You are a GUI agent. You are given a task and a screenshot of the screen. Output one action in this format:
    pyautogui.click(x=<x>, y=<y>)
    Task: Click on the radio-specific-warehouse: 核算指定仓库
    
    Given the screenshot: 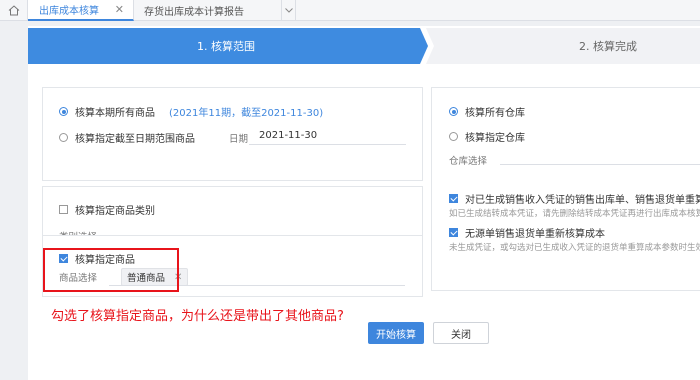 What is the action you would take?
    pyautogui.click(x=487, y=136)
    